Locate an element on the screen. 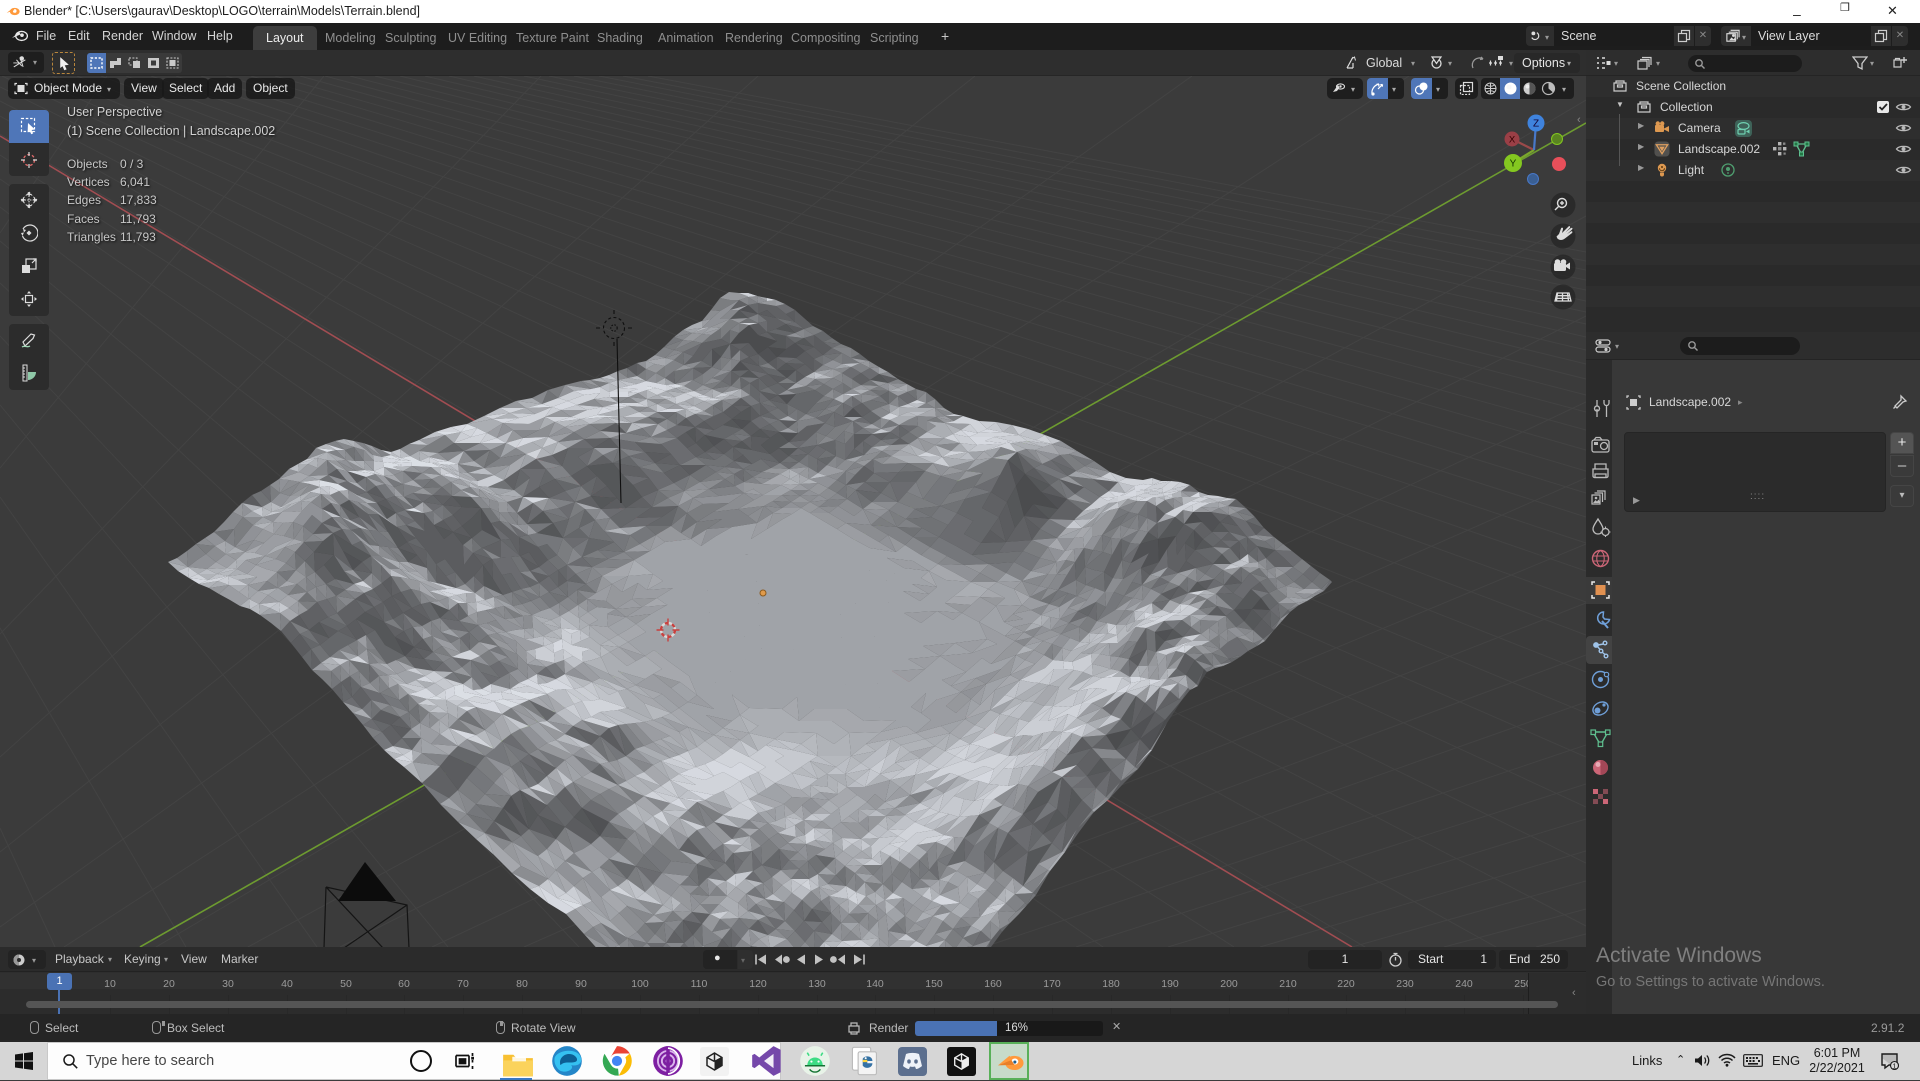 This screenshot has height=1081, width=1920. svg-text: 1 is located at coordinates (1894, 1065).